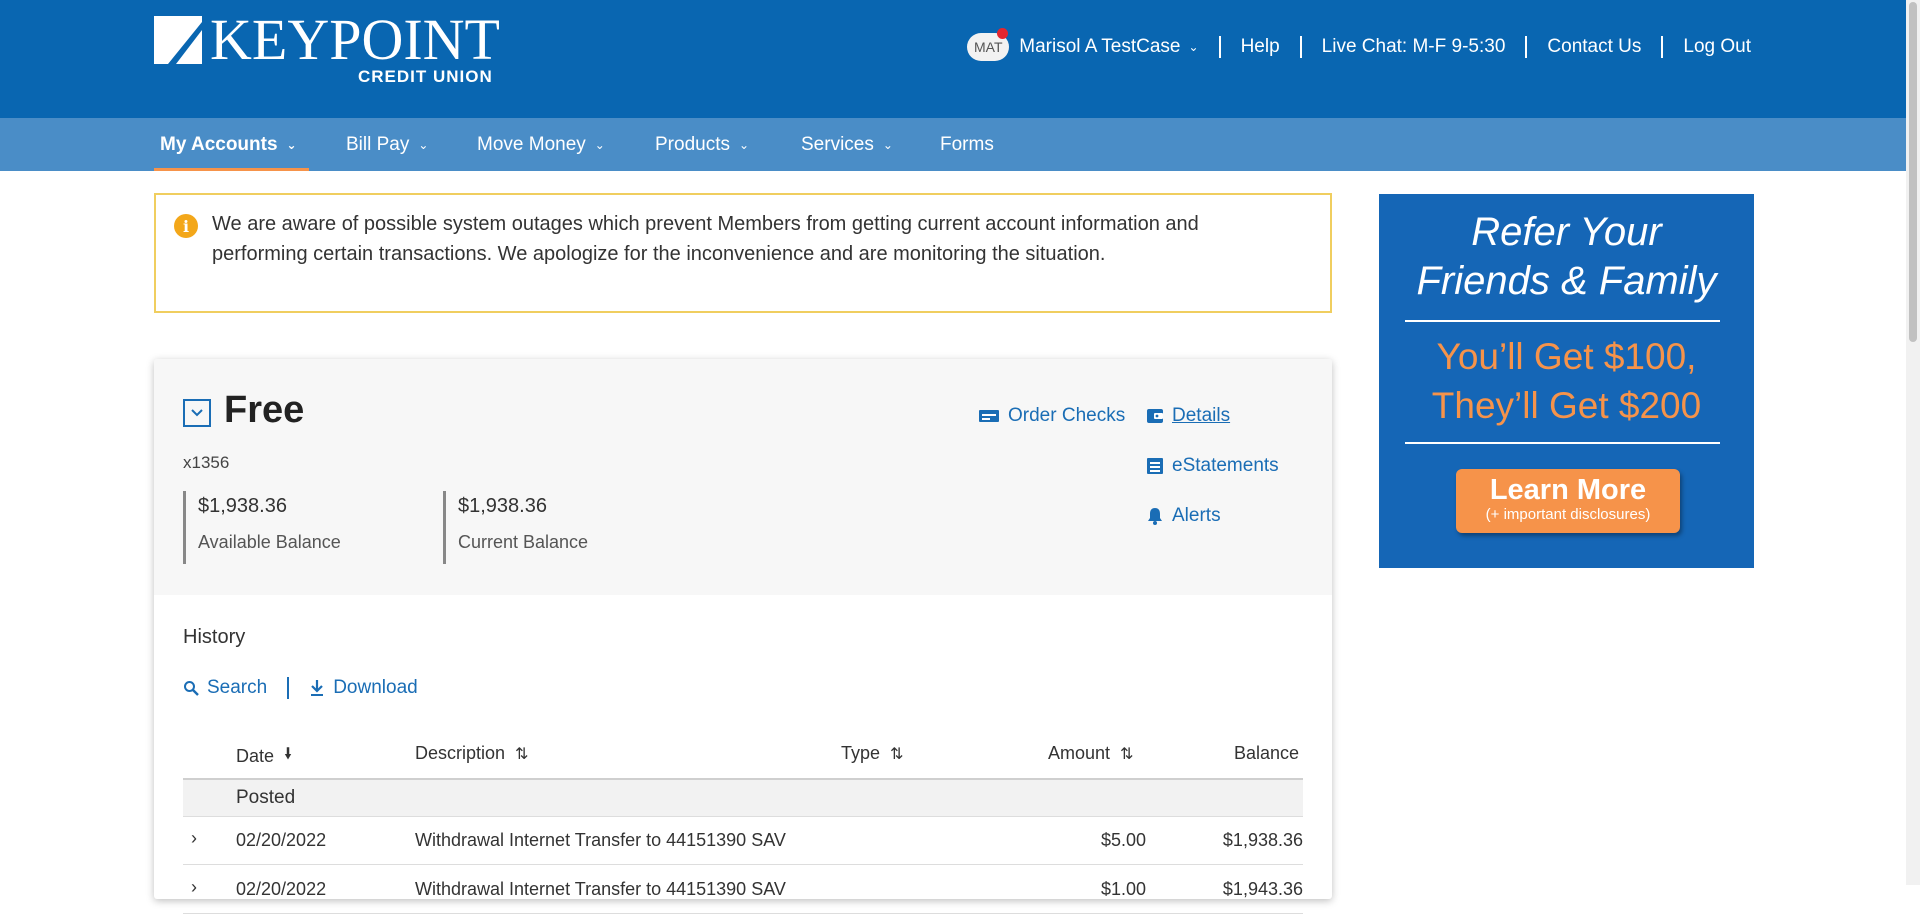  I want to click on group-label: Posted, so click(266, 797).